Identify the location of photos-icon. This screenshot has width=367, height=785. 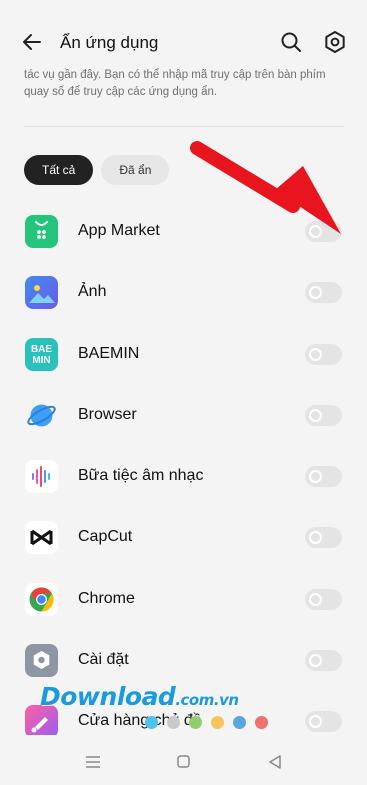
(41, 293).